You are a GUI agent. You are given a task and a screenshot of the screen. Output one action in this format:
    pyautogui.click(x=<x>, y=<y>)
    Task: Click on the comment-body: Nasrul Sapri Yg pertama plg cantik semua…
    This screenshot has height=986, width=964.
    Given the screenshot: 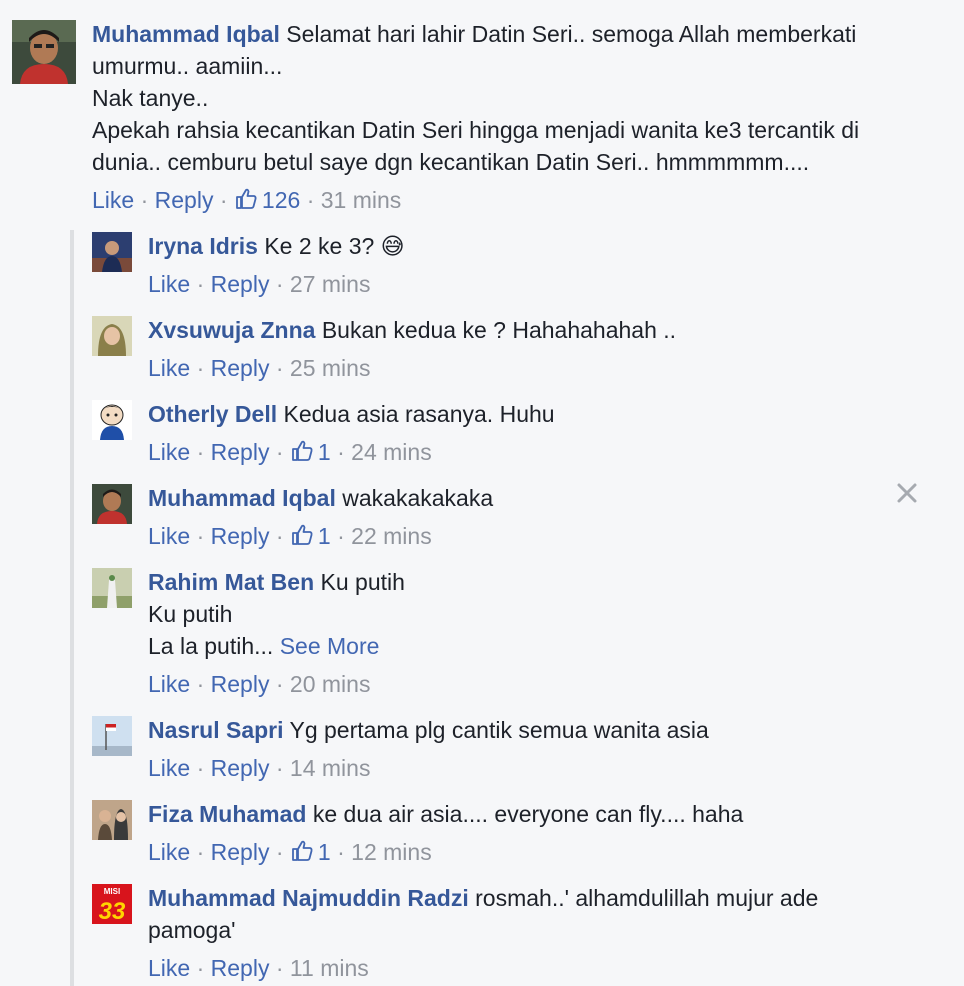 What is the action you would take?
    pyautogui.click(x=528, y=749)
    